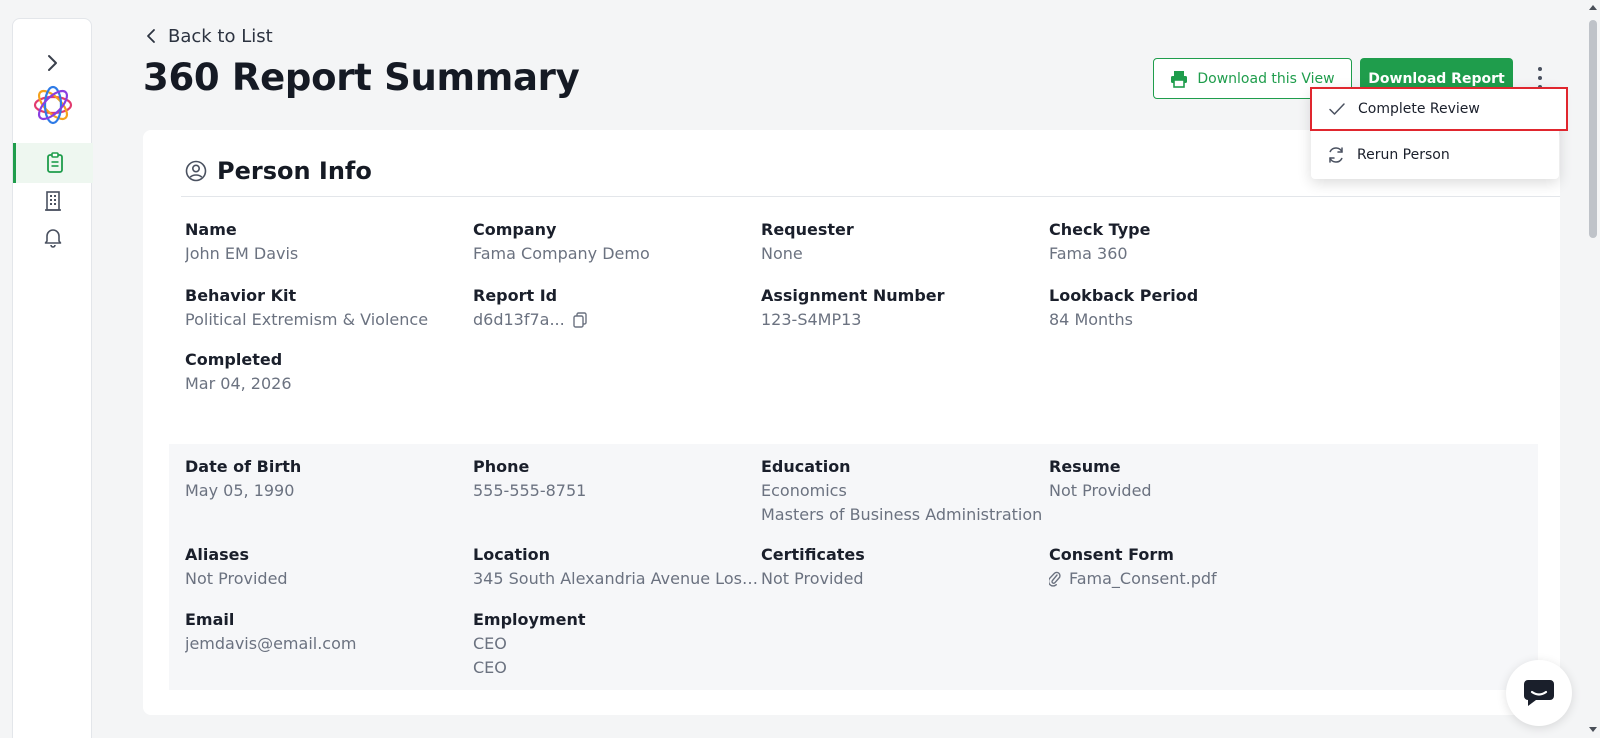  Describe the element at coordinates (196, 171) in the screenshot. I see `user-circle-icon` at that location.